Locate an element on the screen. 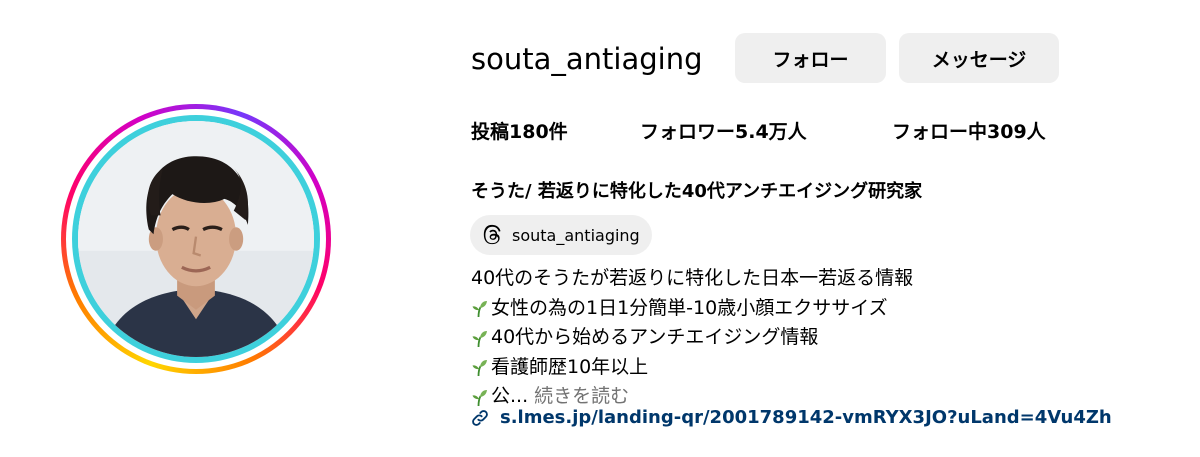 This screenshot has width=1200, height=457. stat-followers-count: 5.4万人 is located at coordinates (771, 132).